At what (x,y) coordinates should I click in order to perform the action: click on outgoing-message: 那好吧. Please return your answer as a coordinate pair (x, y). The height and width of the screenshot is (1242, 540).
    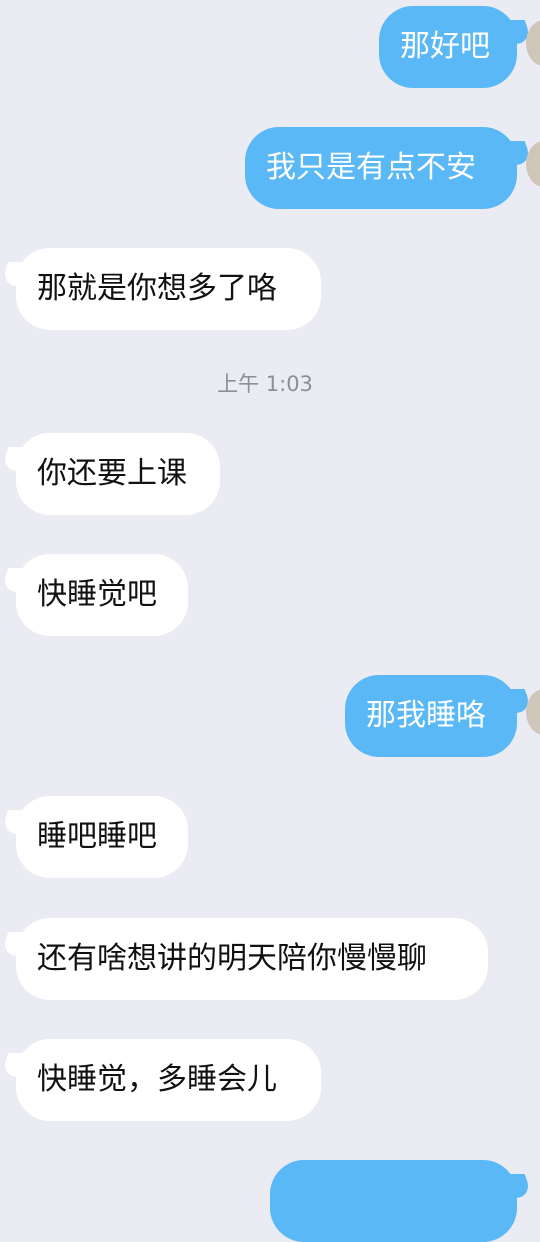
    Looking at the image, I should click on (448, 47).